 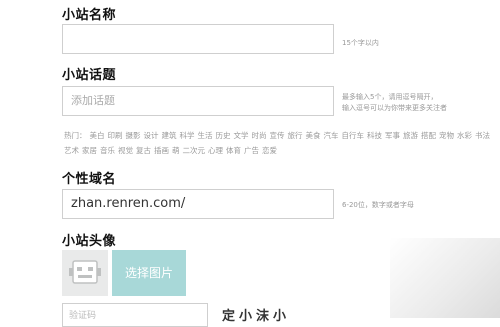 What do you see at coordinates (269, 150) in the screenshot?
I see `hot-topic-tag: 恋爱` at bounding box center [269, 150].